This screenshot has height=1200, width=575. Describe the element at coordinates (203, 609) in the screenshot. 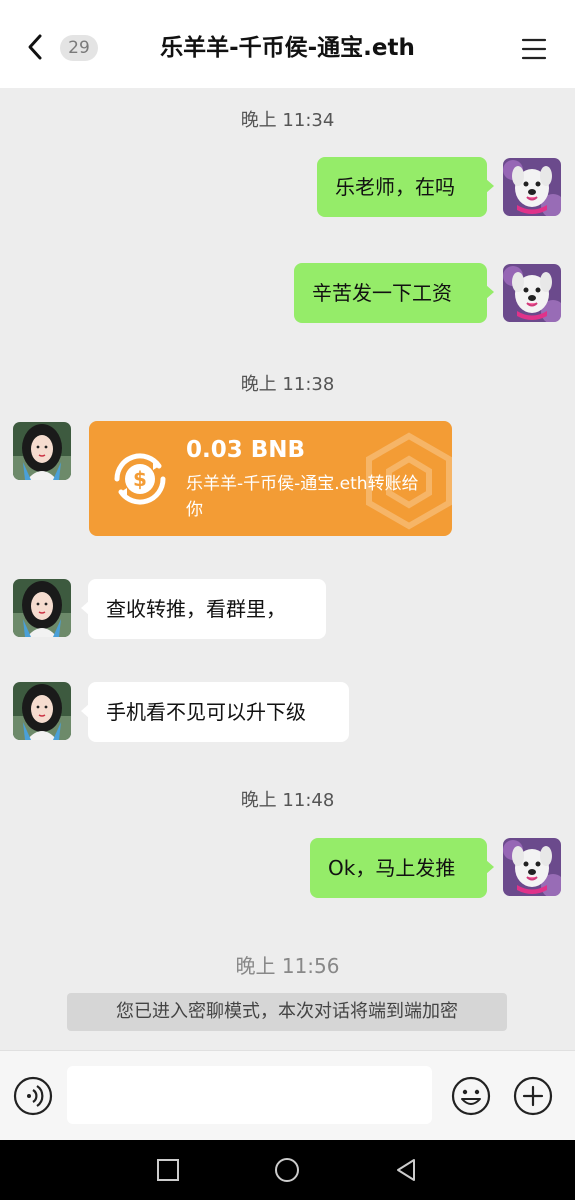

I see `incoming-message: 查收转推，看群里，` at that location.